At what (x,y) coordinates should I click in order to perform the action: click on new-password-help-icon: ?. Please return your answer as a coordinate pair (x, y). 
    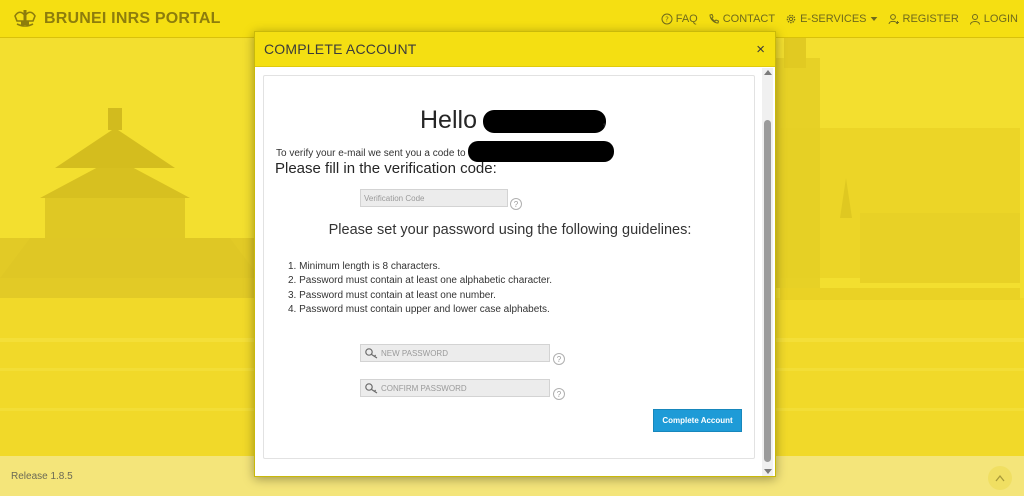
    Looking at the image, I should click on (559, 359).